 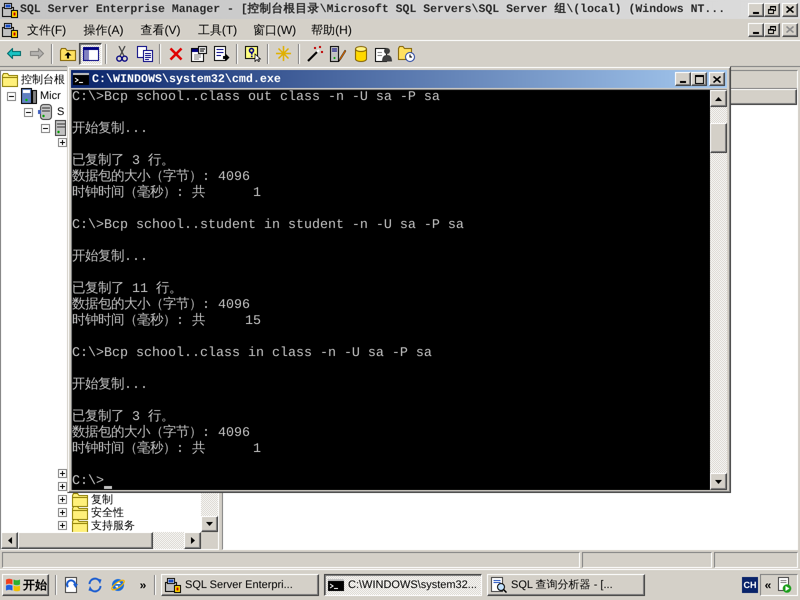 I want to click on page-play-icon, so click(x=784, y=585).